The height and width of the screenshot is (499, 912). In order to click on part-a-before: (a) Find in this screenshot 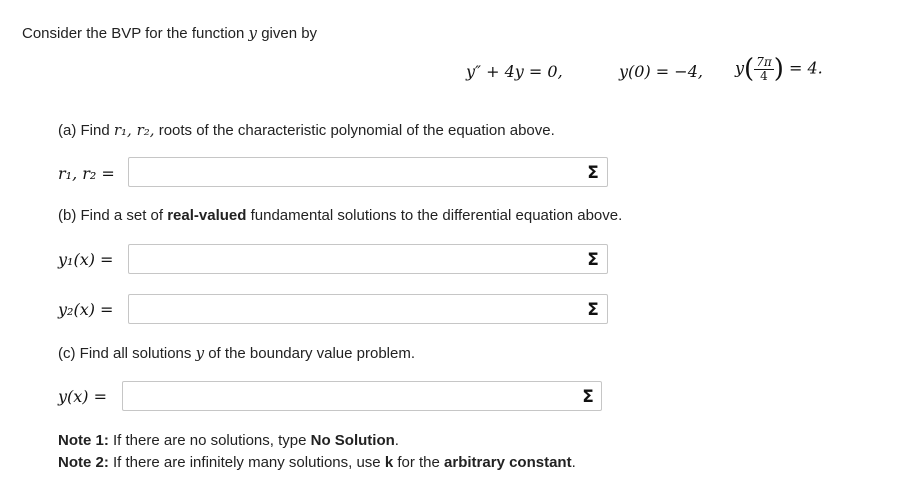, I will do `click(84, 130)`.